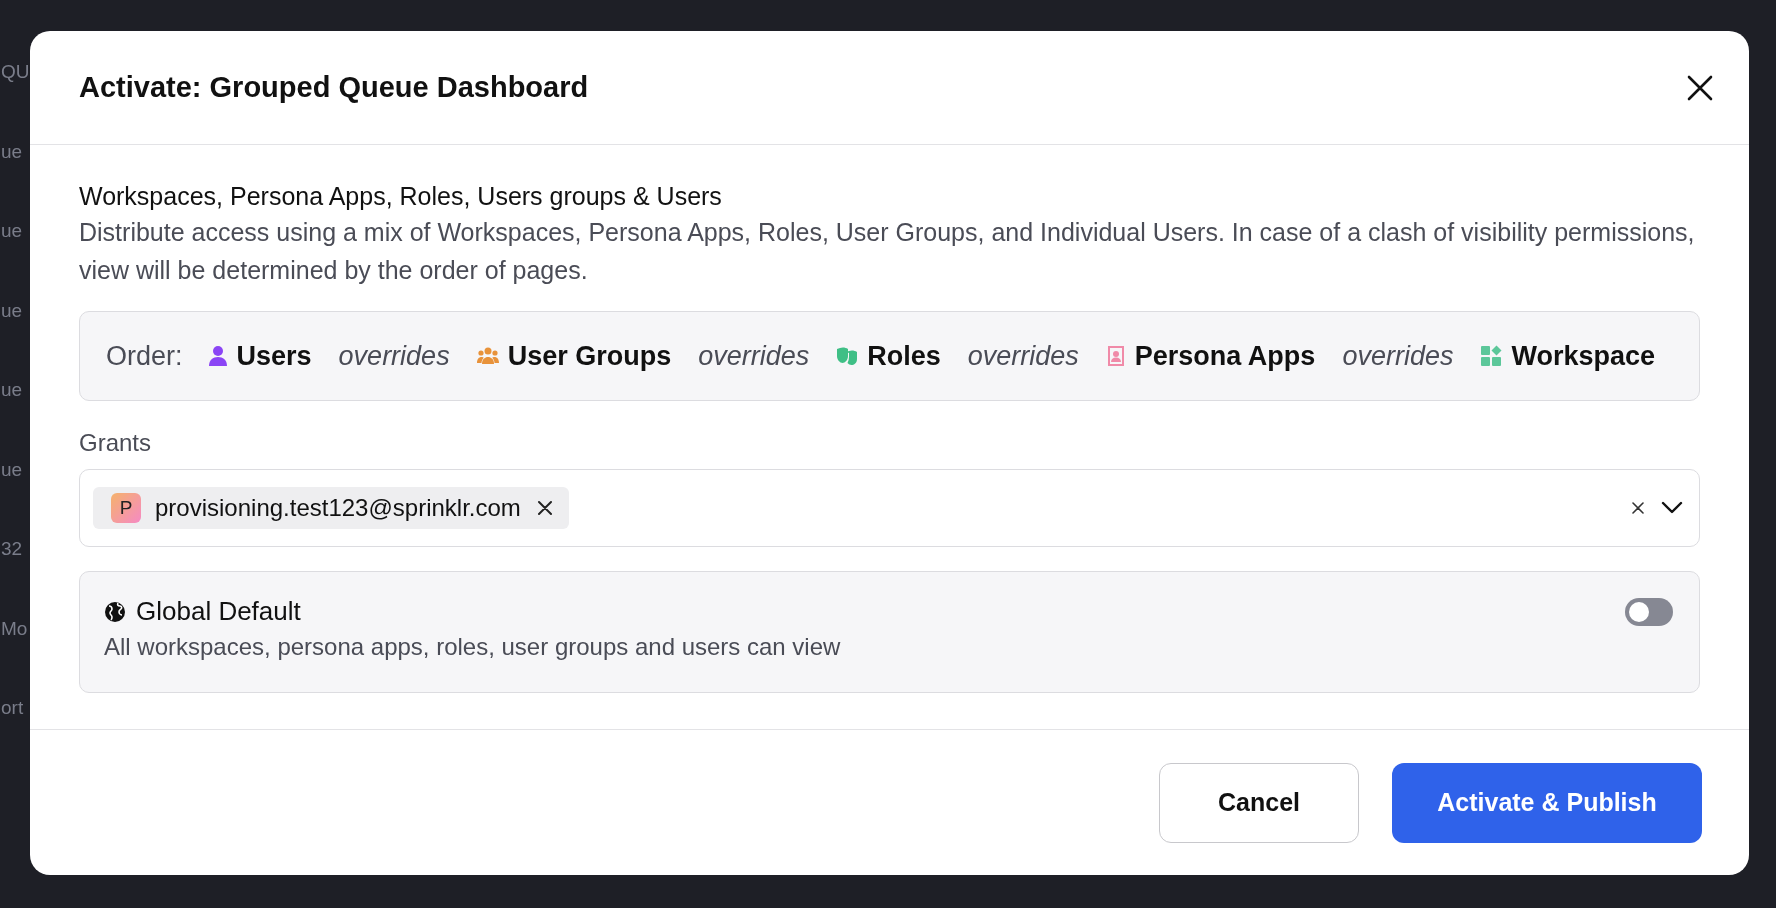 The height and width of the screenshot is (908, 1776). Describe the element at coordinates (1583, 356) in the screenshot. I see `order-item: Workspace` at that location.